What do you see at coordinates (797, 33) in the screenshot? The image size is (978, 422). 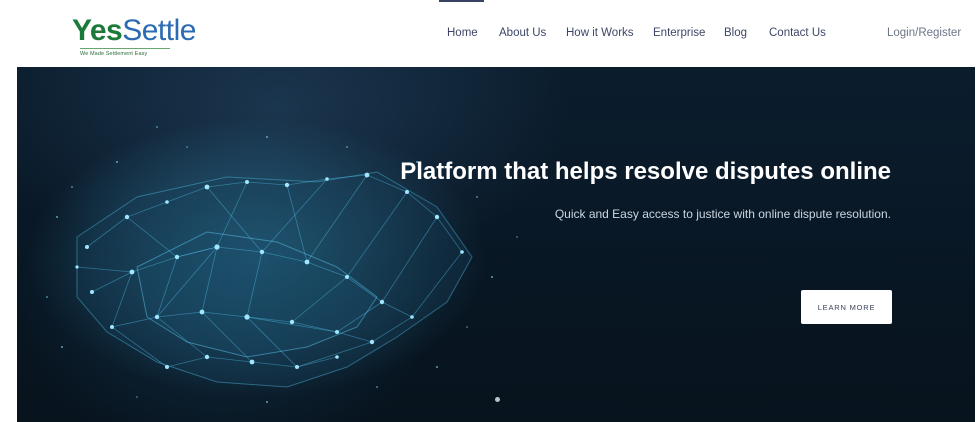 I see `nav-contact-us: Contact Us` at bounding box center [797, 33].